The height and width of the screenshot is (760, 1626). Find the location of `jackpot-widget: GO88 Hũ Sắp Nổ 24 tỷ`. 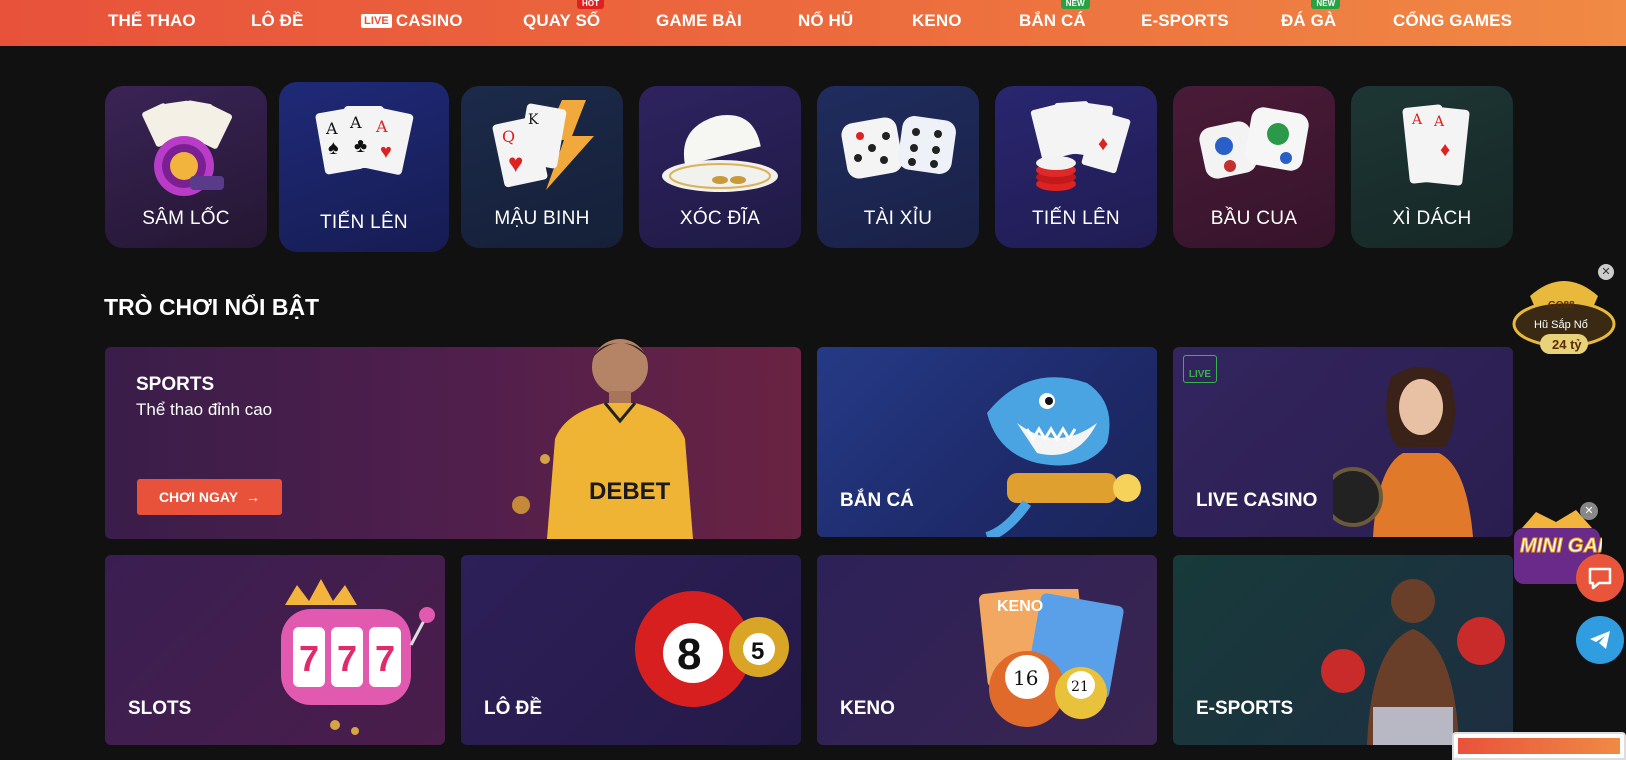

jackpot-widget: GO88 Hũ Sắp Nổ 24 tỷ is located at coordinates (1564, 314).